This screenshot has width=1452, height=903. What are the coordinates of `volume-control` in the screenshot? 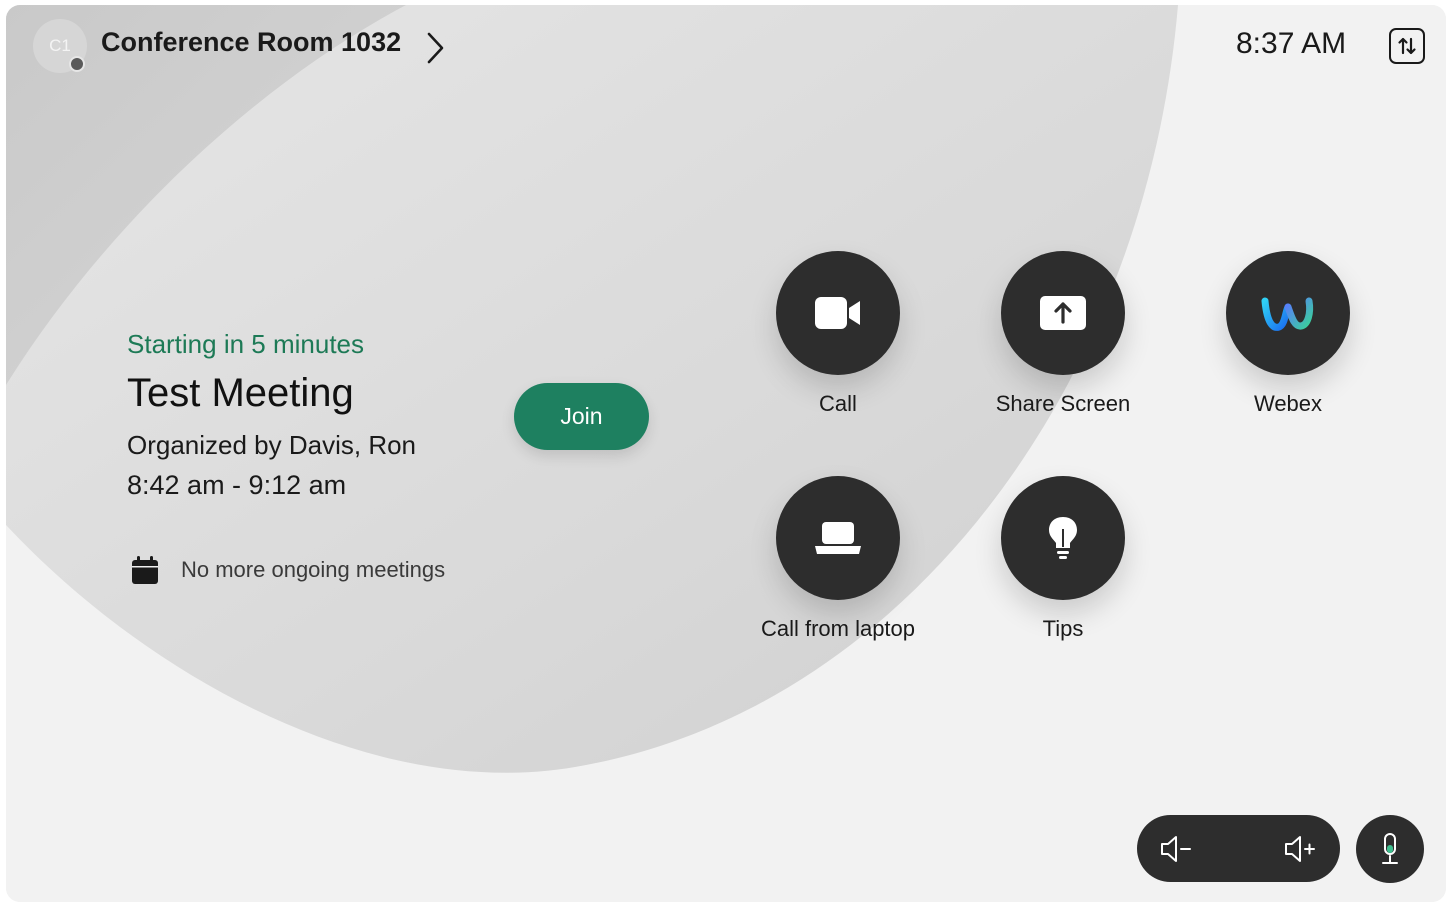 It's located at (1238, 848).